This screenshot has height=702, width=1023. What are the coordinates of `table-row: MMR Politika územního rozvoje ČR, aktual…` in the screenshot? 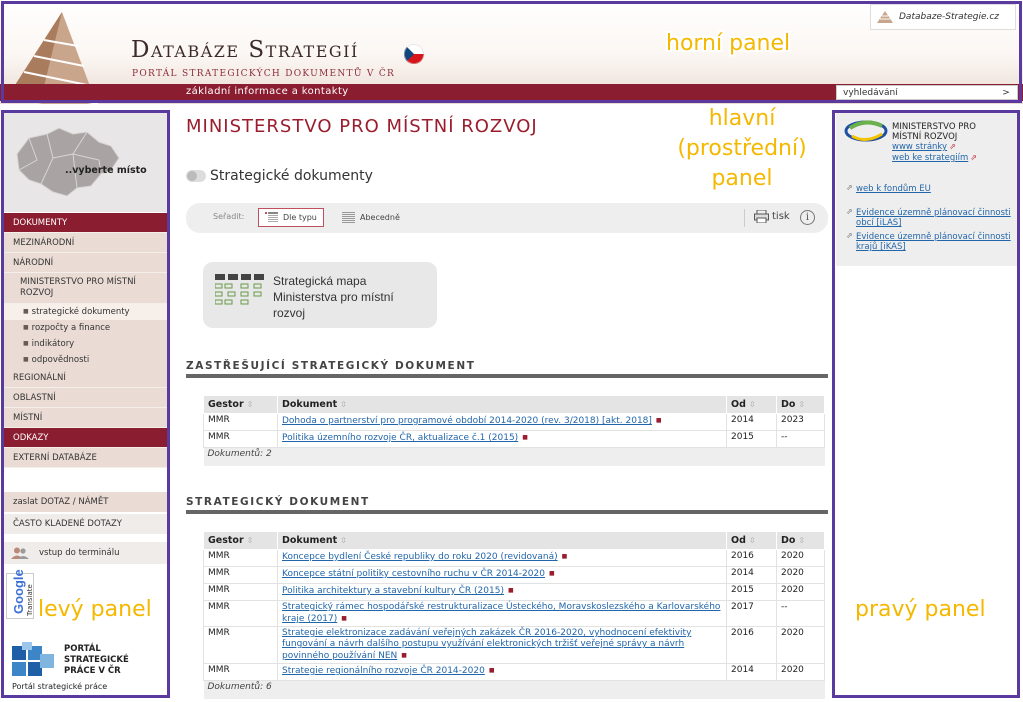 It's located at (514, 439).